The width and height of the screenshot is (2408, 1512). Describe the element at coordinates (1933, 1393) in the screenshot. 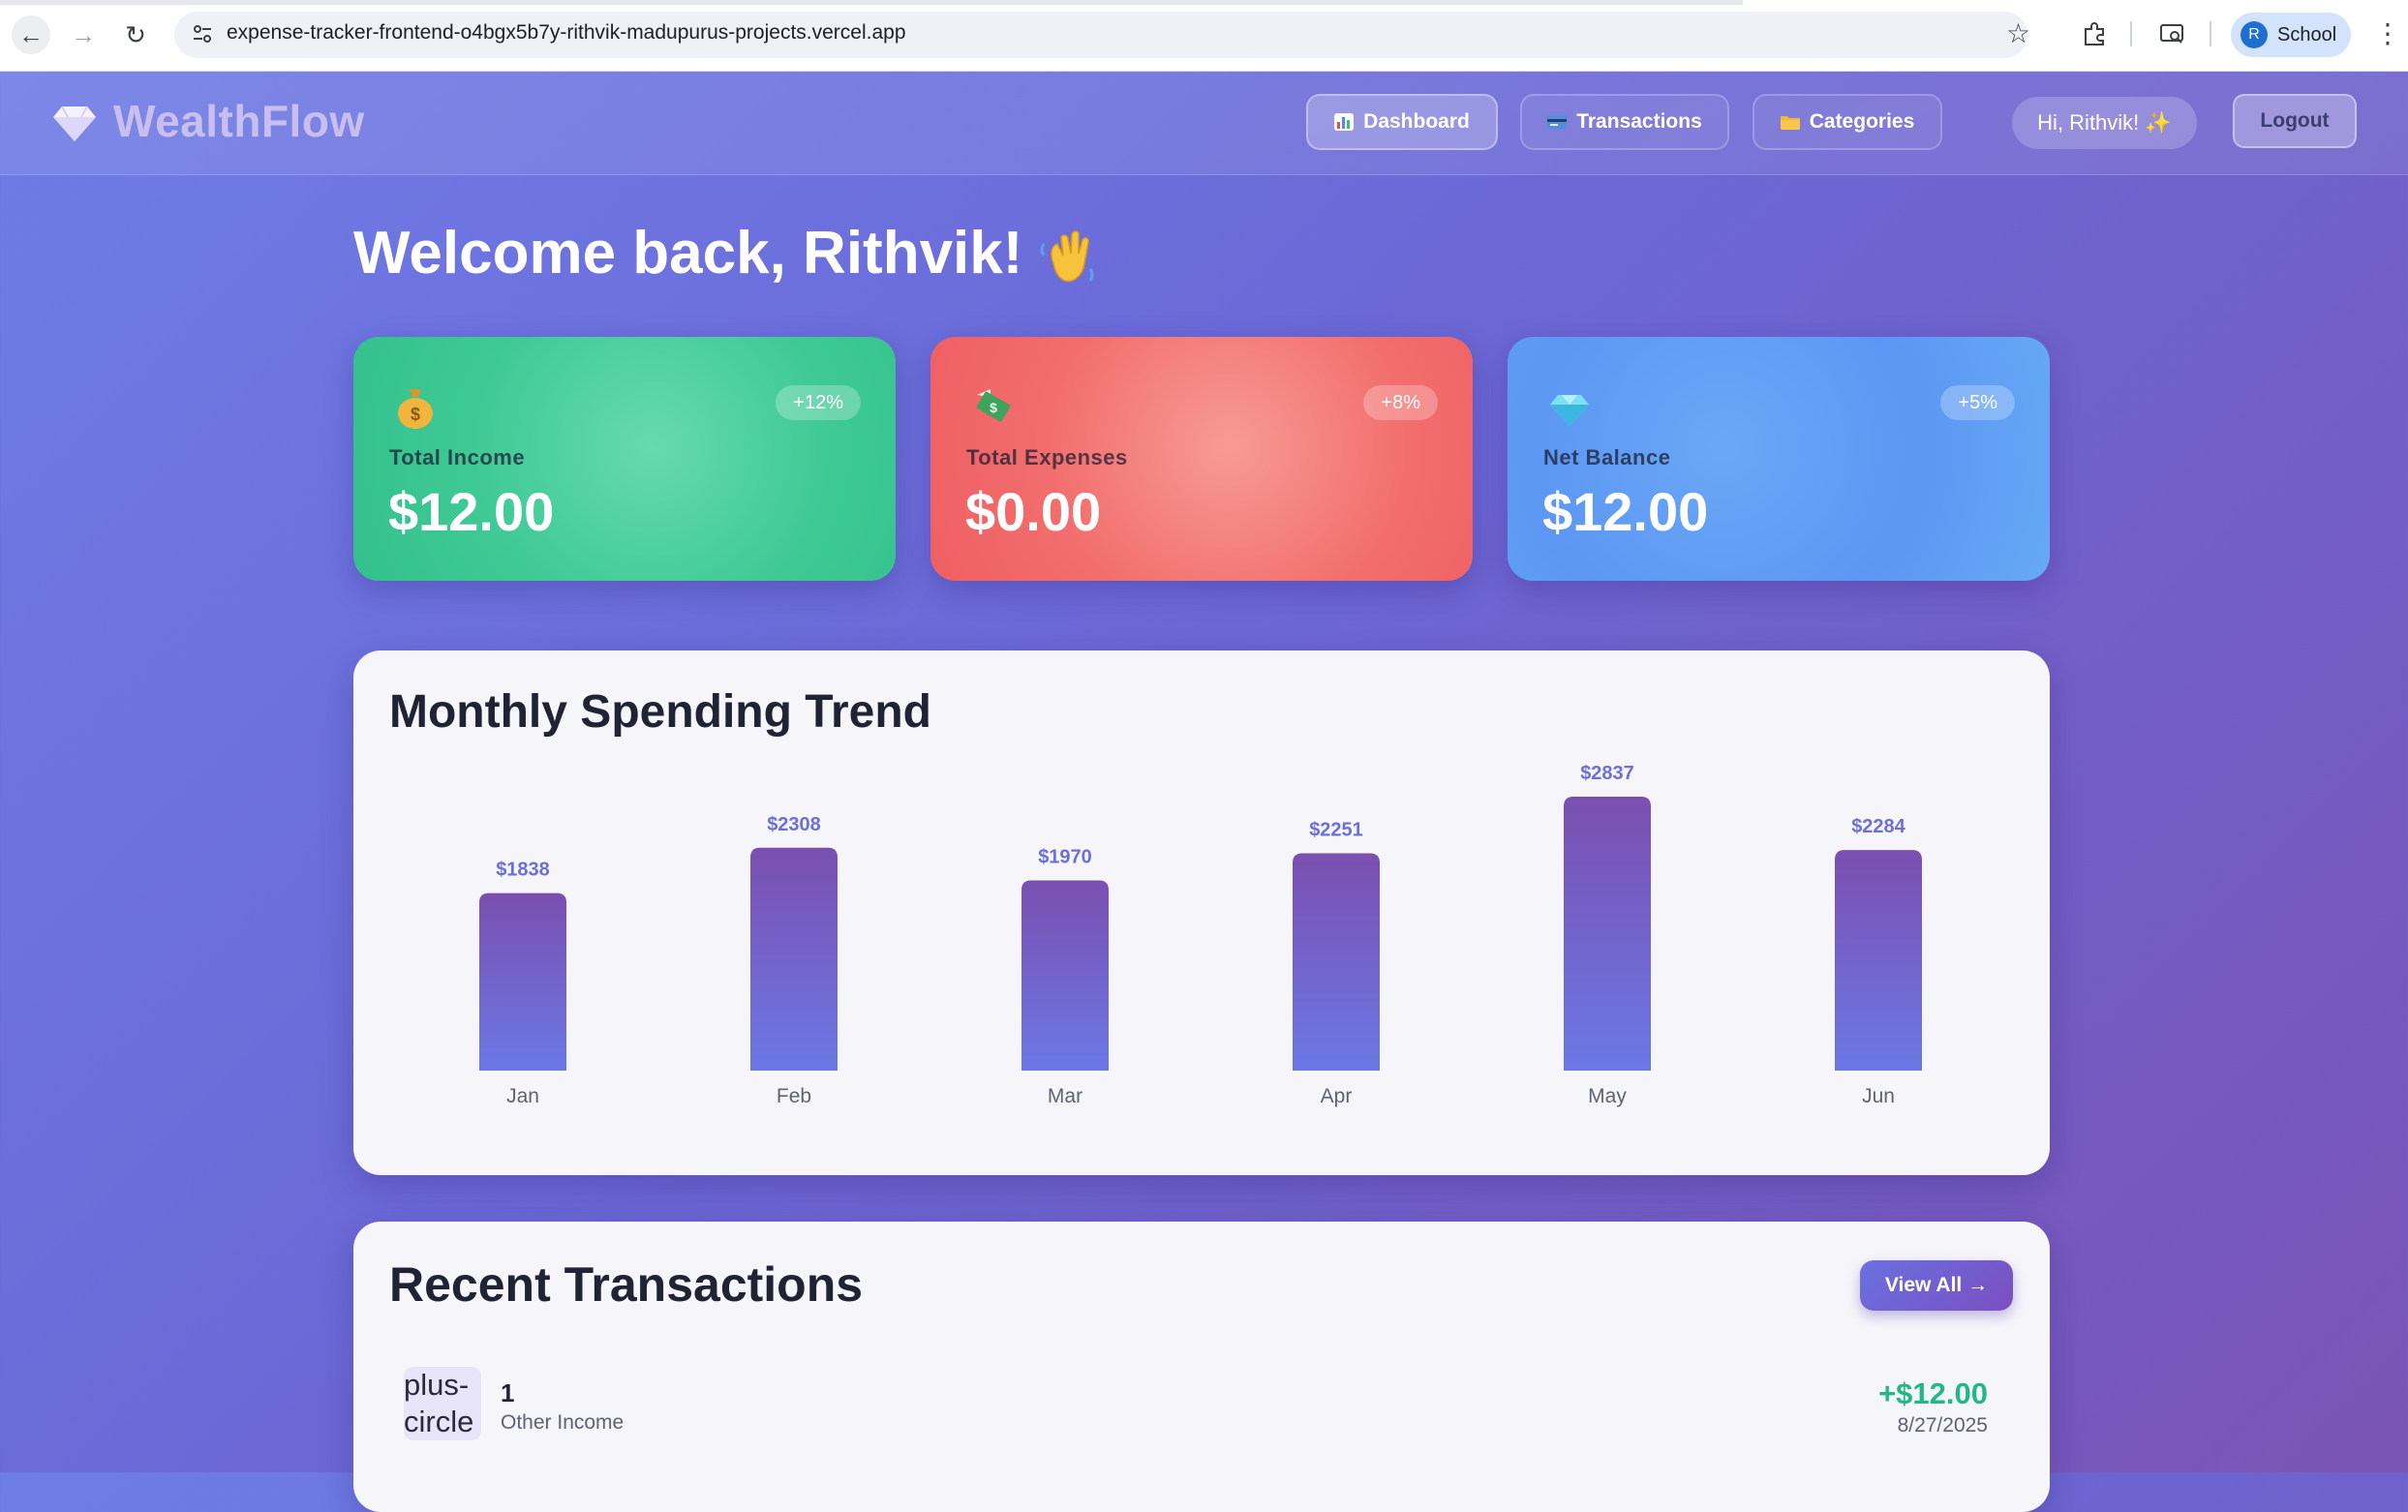

I see `transaction-amount: +$12.00` at that location.